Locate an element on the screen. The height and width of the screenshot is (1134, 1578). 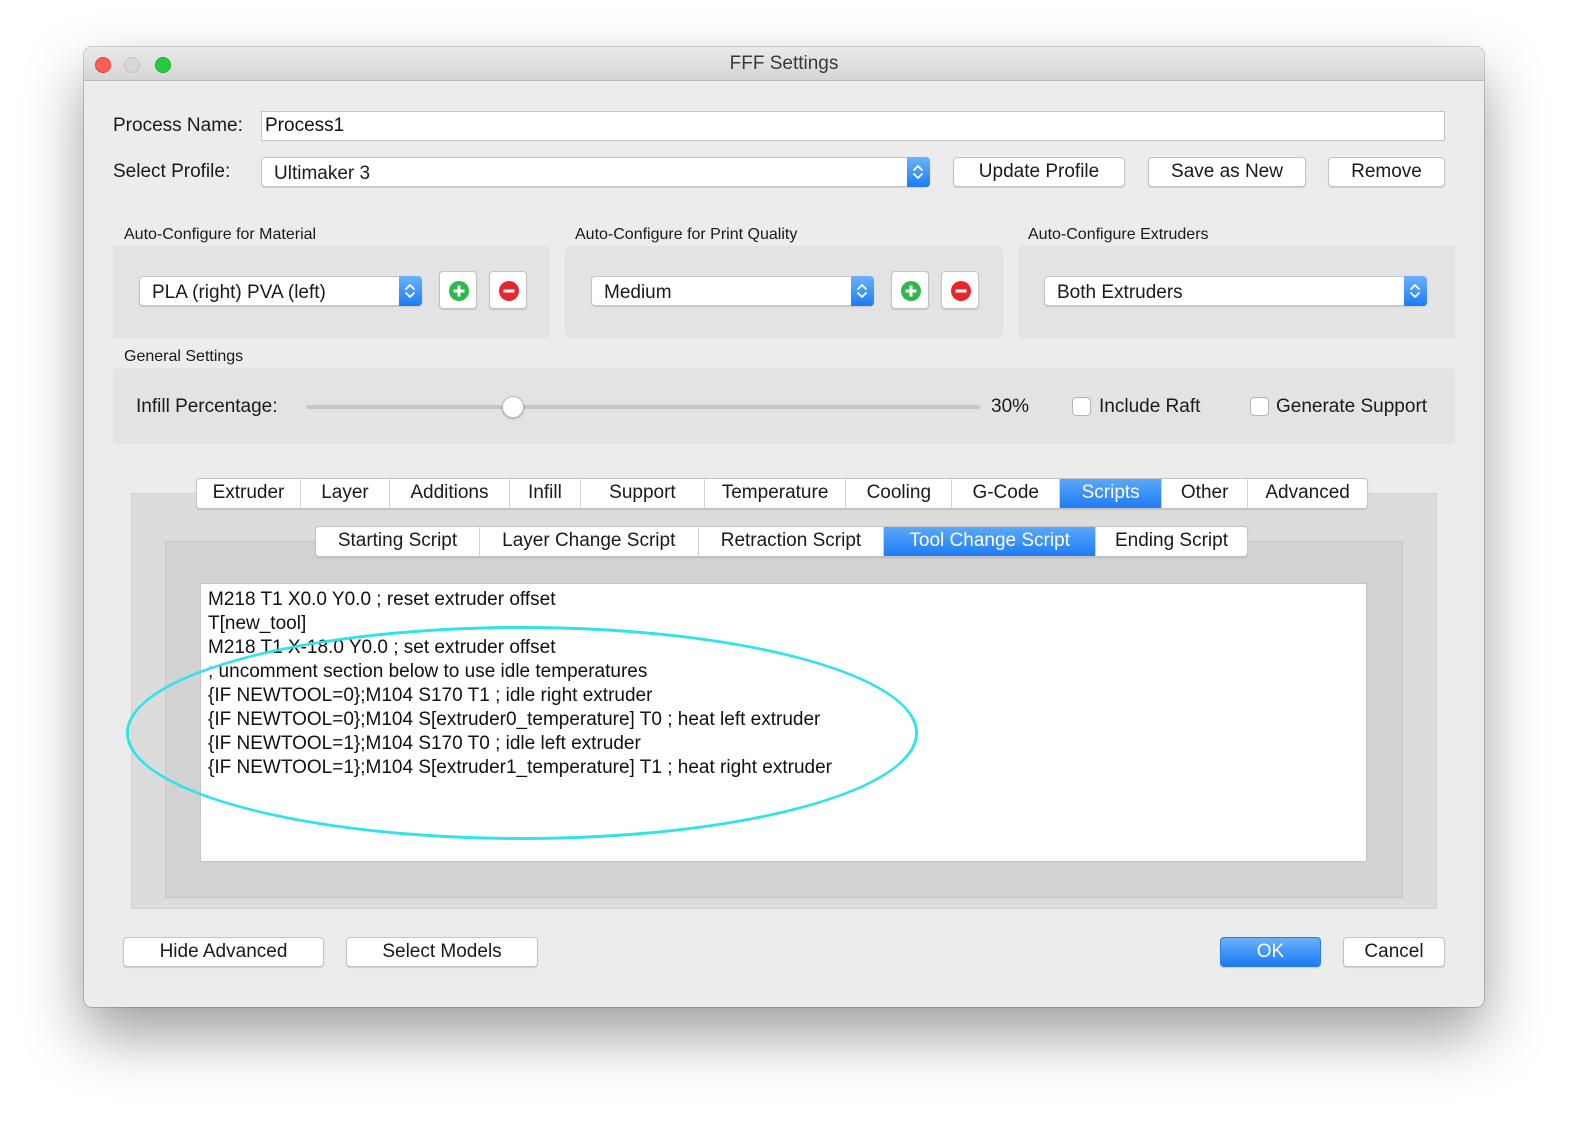
script-line: T[new_tool] is located at coordinates (257, 623).